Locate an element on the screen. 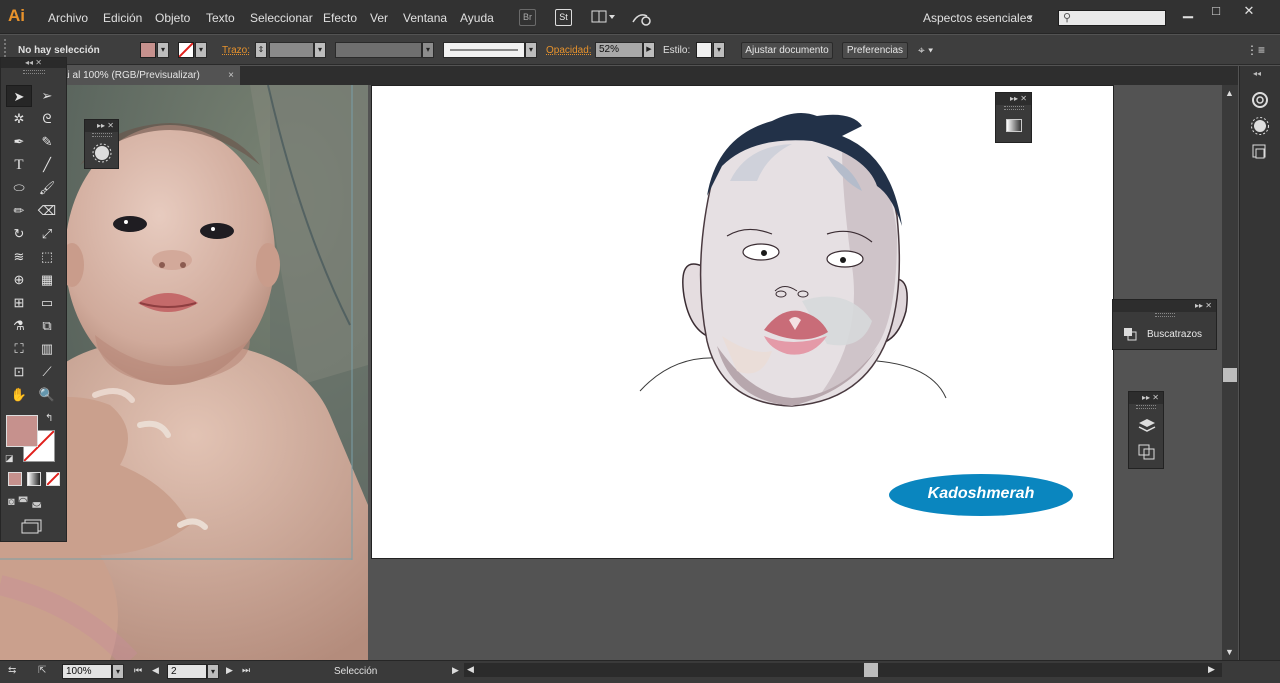 The image size is (1280, 683). brush-definition is located at coordinates (484, 50).